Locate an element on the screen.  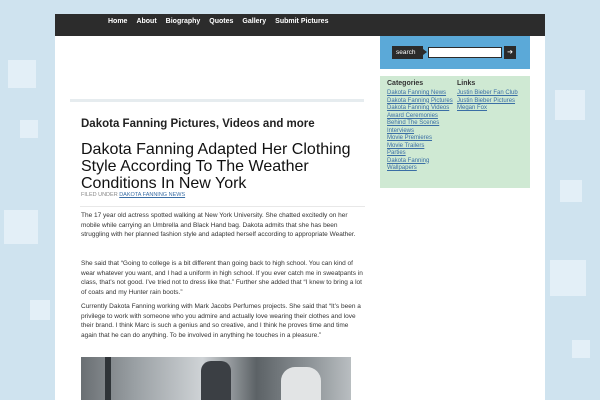
nav-item-submit-pictures: Submit Pictures is located at coordinates (301, 21).